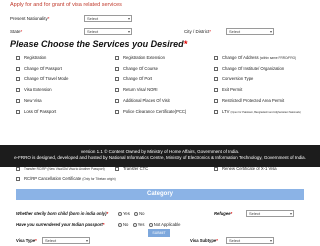  What do you see at coordinates (136, 89) in the screenshot?
I see `service-return-visa: Return Visa/ NORI` at bounding box center [136, 89].